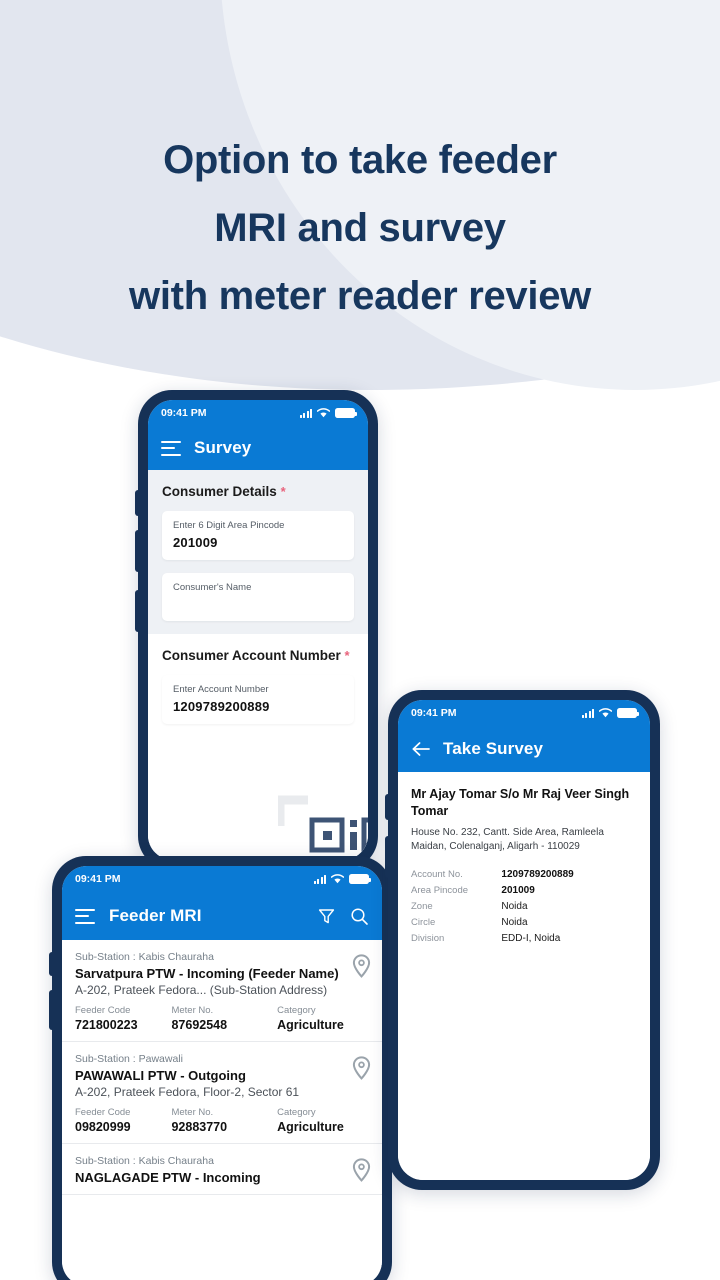  I want to click on section-title-consumer-details: Consumer Details *, so click(258, 491).